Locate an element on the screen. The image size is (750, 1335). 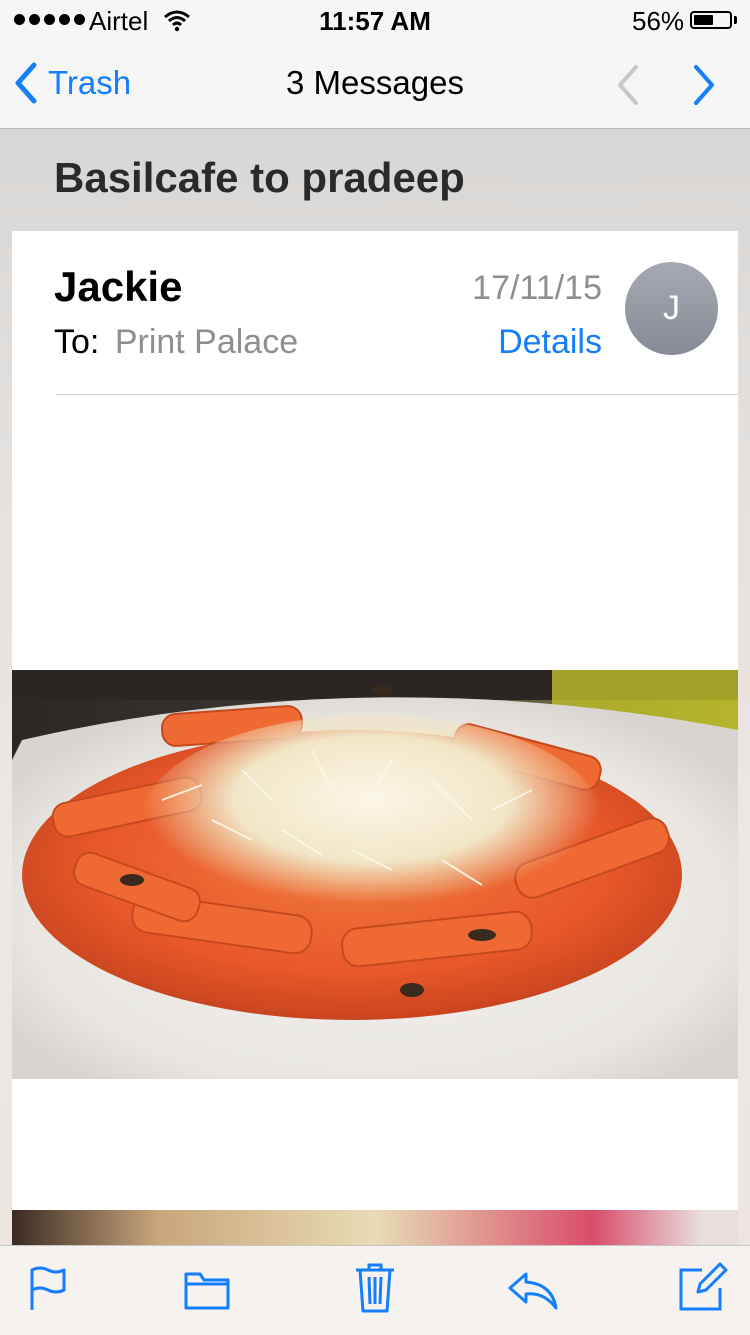
message-date: 17/11/15 is located at coordinates (537, 288).